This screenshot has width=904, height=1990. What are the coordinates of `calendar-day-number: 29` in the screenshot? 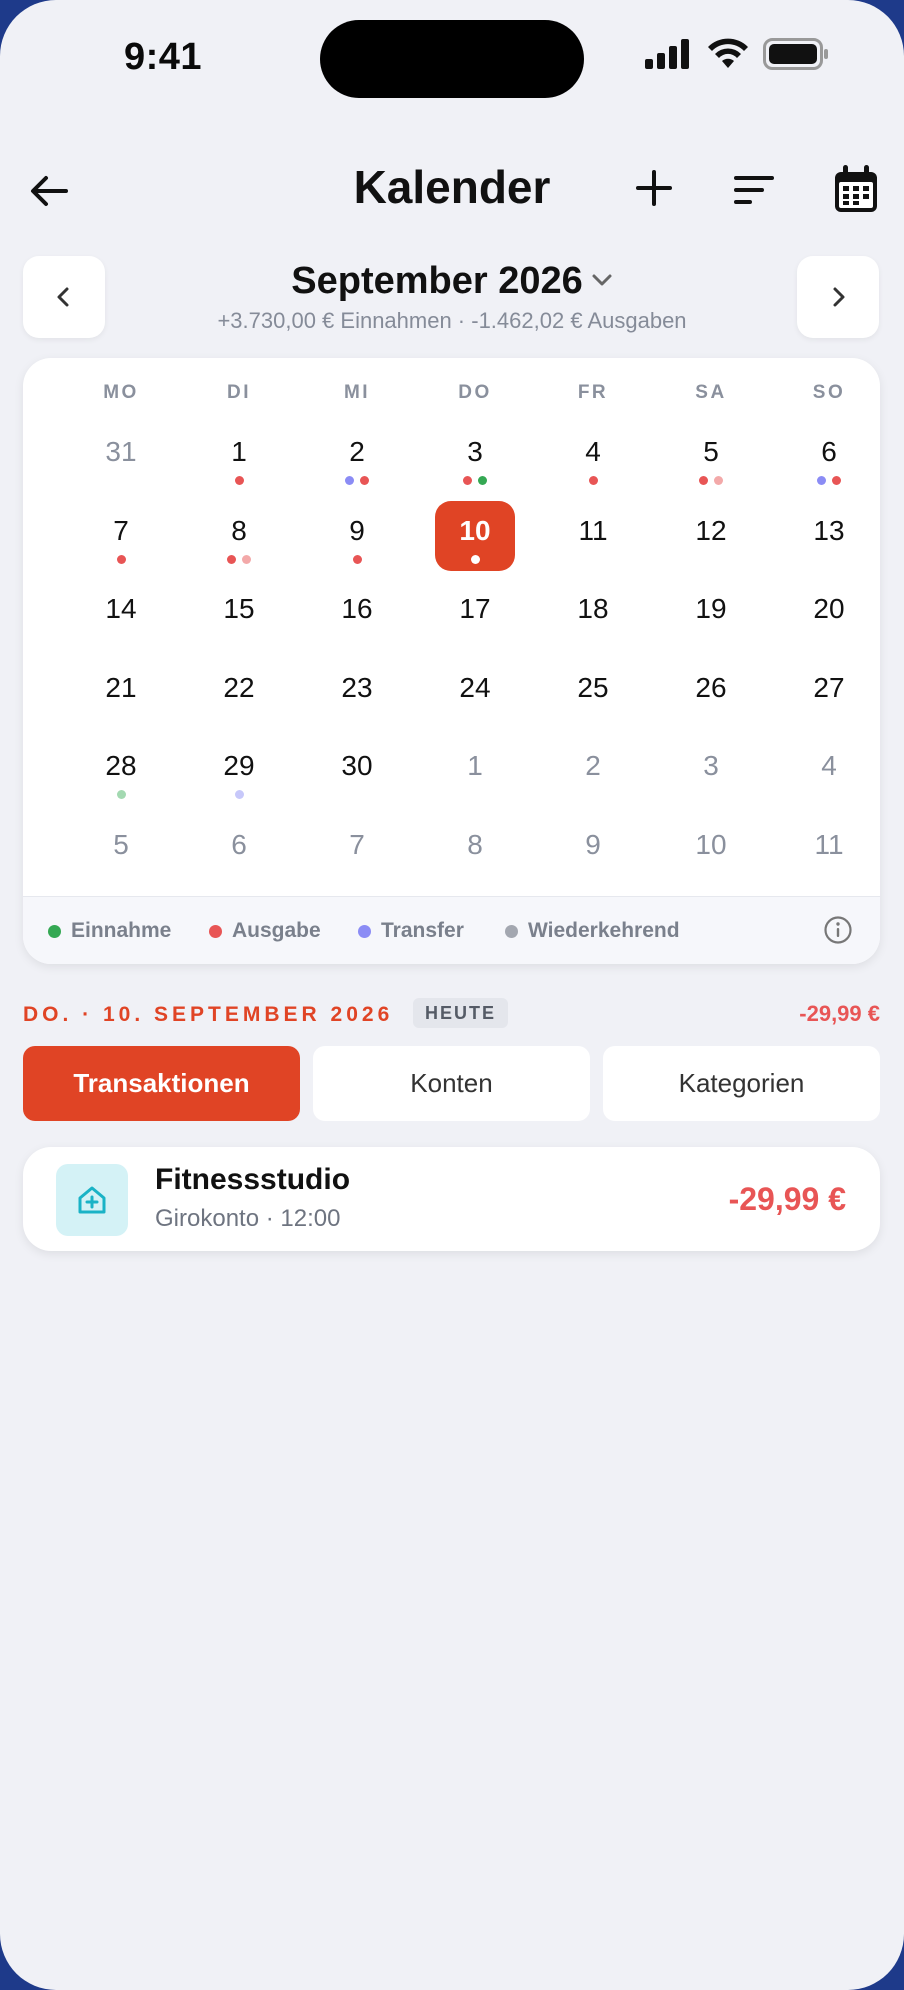 It's located at (239, 765).